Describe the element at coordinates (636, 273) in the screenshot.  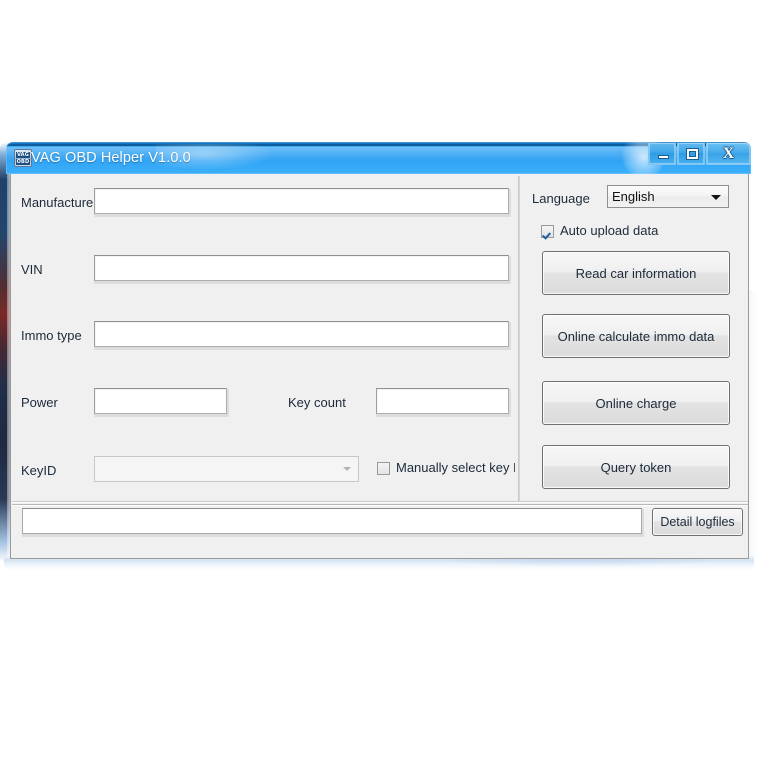
I see `read-car-information-button: Read car information` at that location.